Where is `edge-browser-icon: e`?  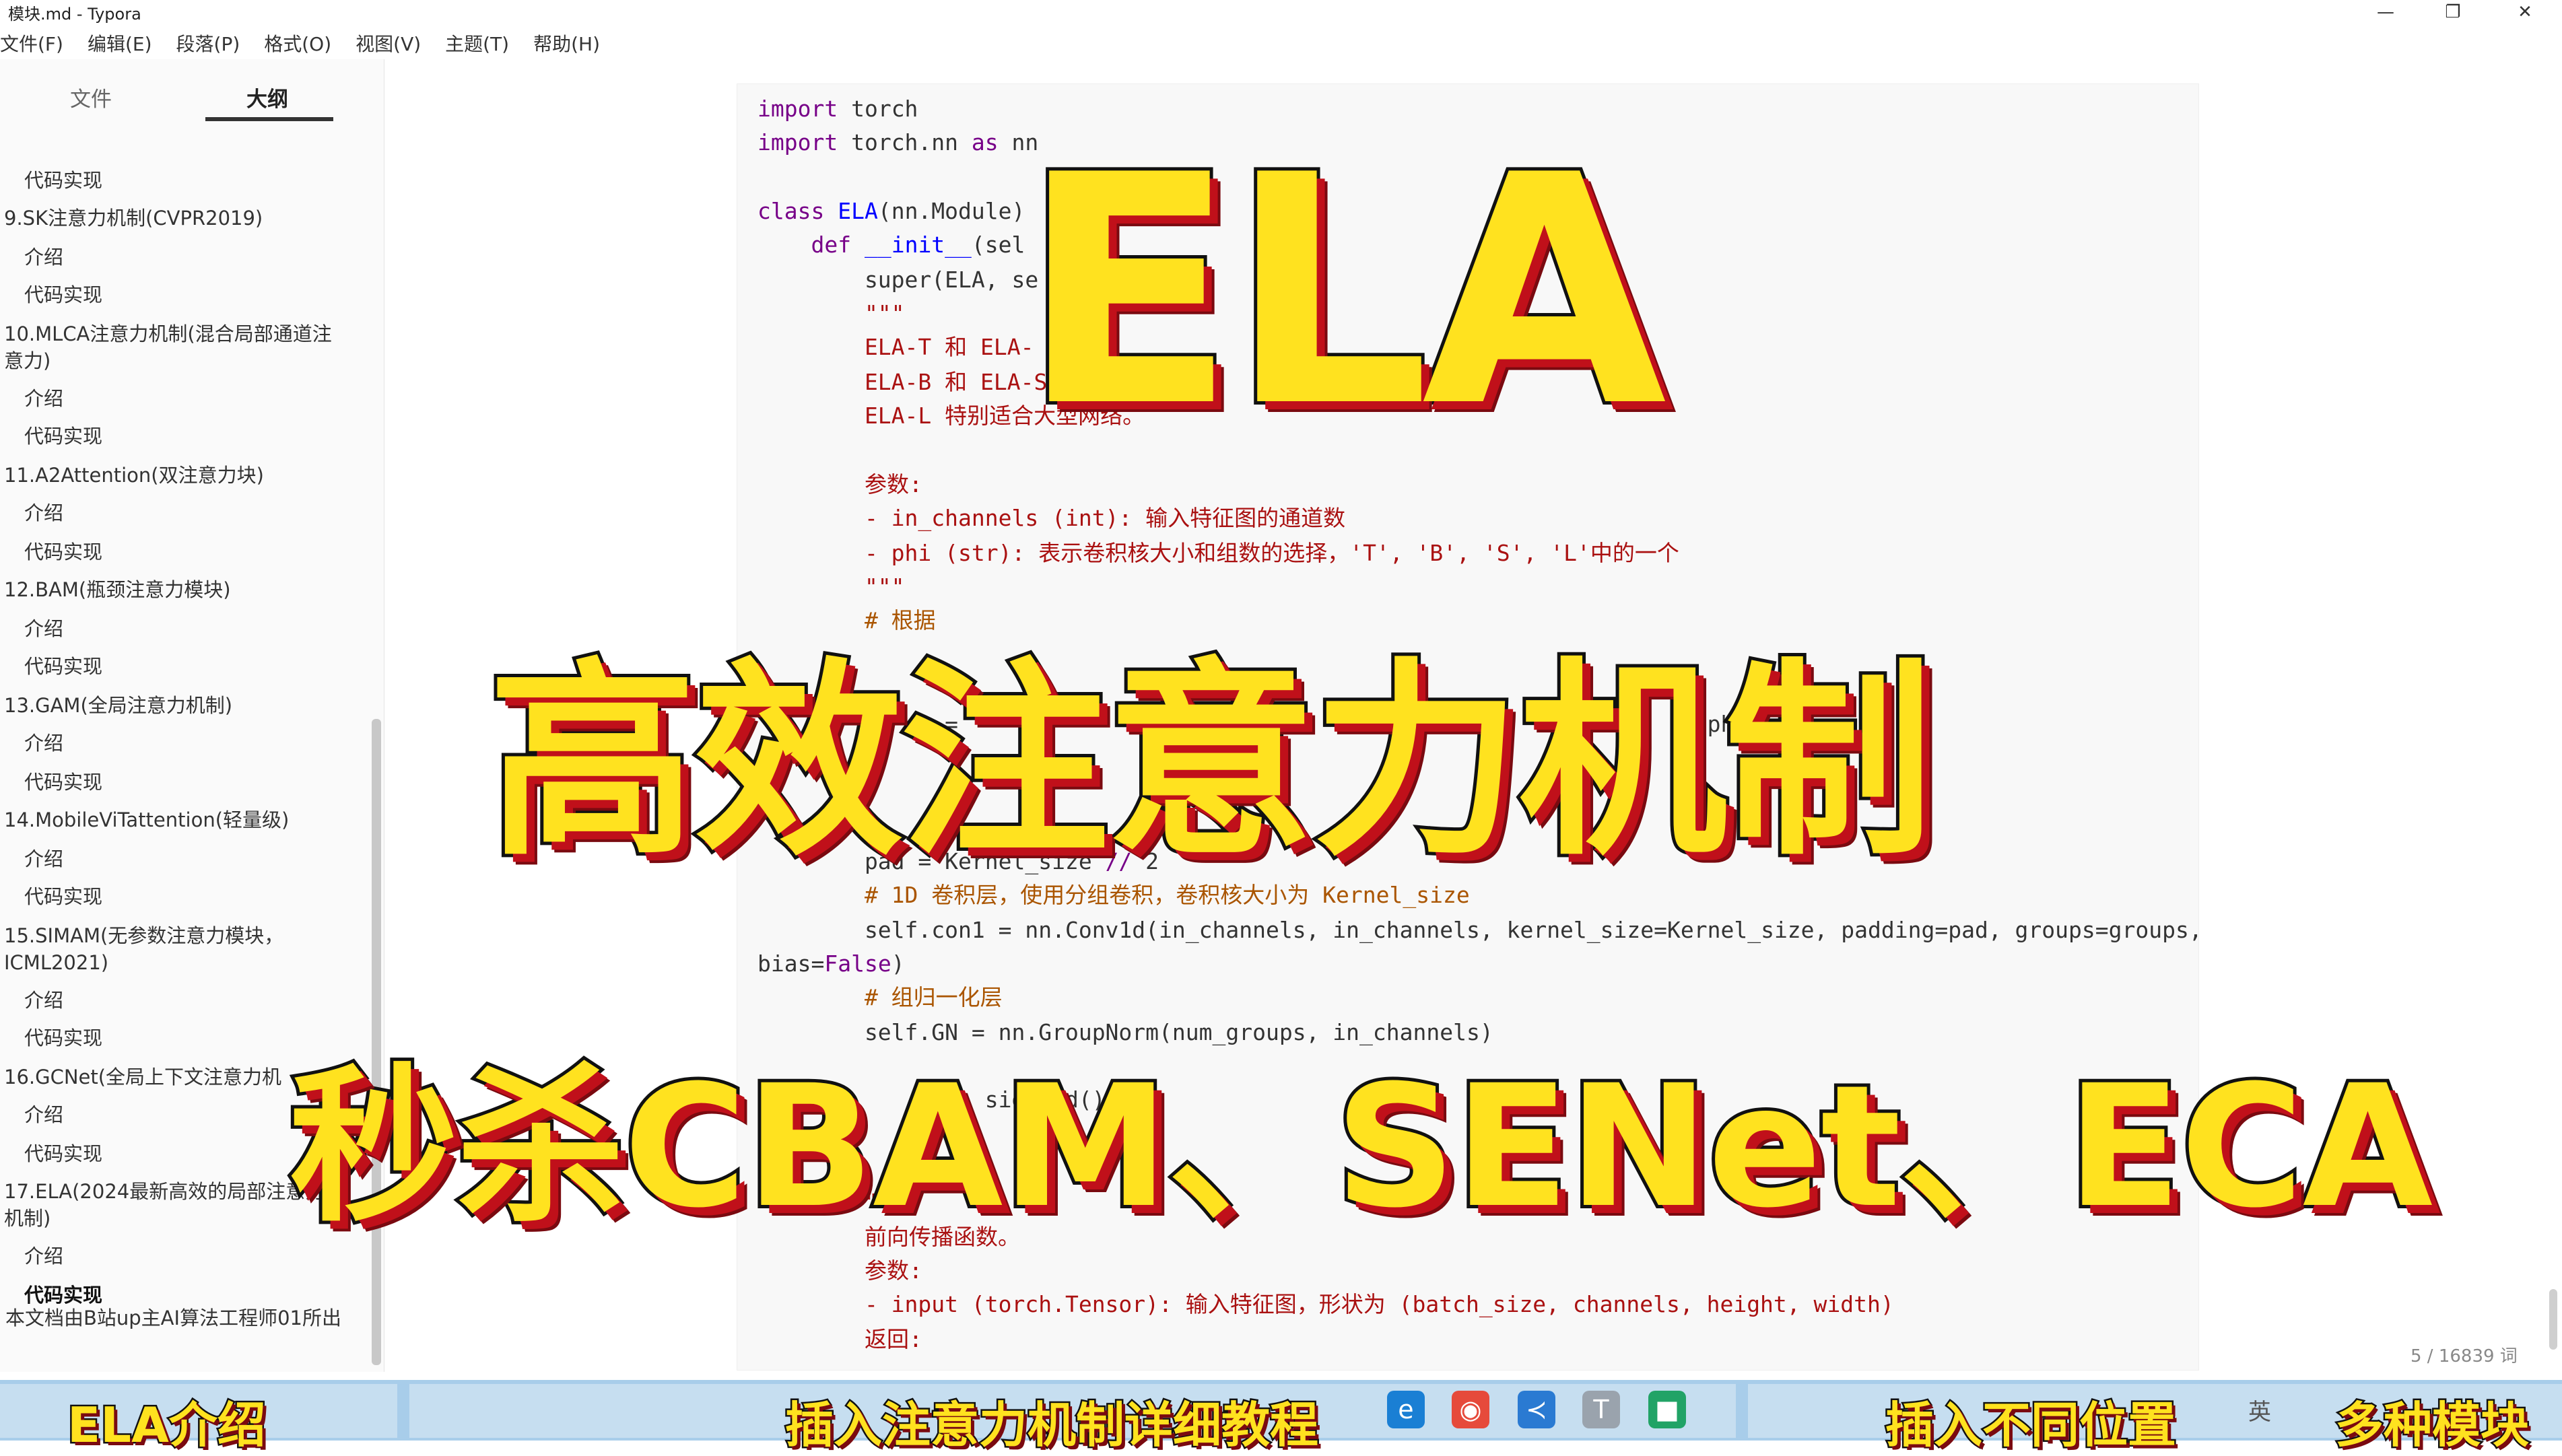
edge-browser-icon: e is located at coordinates (1406, 1410).